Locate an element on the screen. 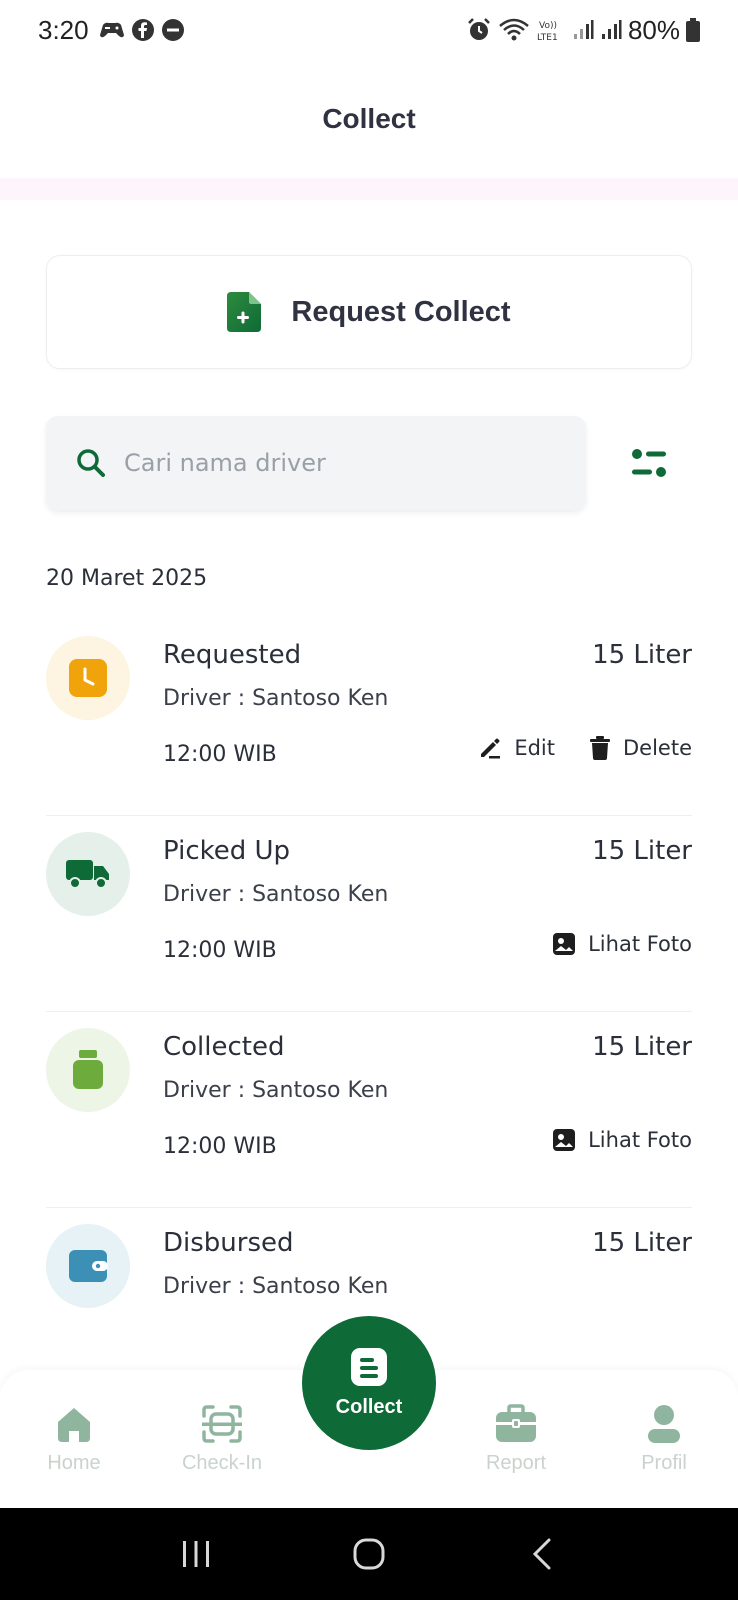 The width and height of the screenshot is (738, 1600). nav-check-in-label: Check-In is located at coordinates (222, 1463).